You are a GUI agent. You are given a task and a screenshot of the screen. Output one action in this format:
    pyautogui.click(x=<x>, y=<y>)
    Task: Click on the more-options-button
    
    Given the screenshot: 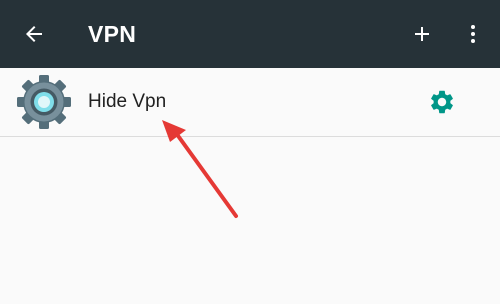 What is the action you would take?
    pyautogui.click(x=473, y=34)
    